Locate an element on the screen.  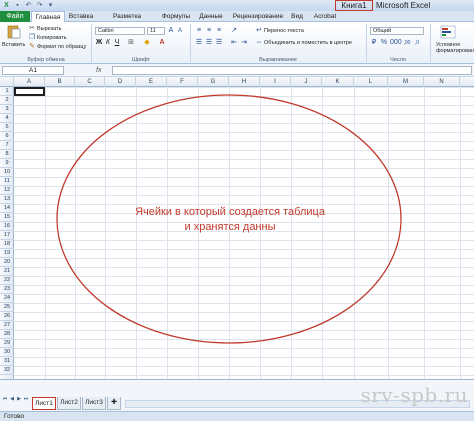
status-text: Готово is located at coordinates (14, 416).